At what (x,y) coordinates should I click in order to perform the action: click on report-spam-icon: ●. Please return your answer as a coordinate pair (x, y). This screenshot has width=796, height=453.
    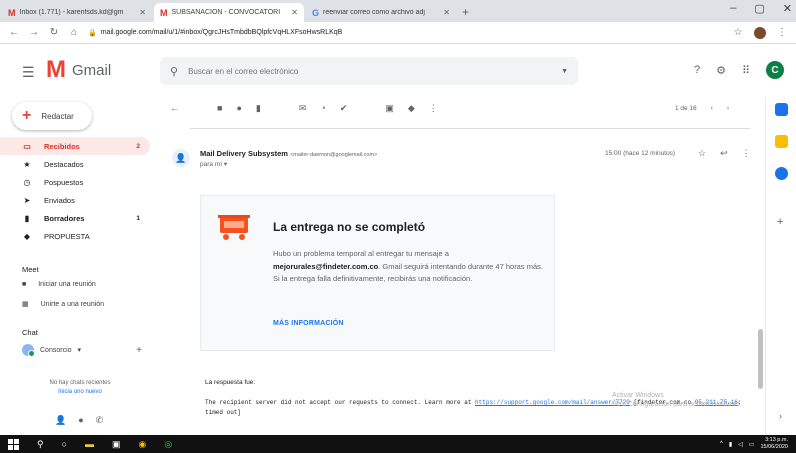
    Looking at the image, I should click on (238, 108).